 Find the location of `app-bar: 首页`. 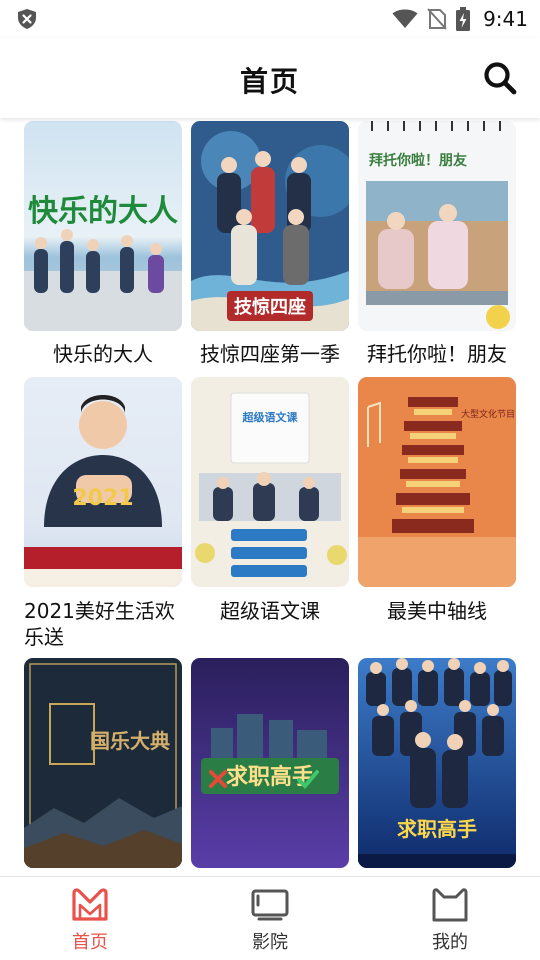

app-bar: 首页 is located at coordinates (270, 78).